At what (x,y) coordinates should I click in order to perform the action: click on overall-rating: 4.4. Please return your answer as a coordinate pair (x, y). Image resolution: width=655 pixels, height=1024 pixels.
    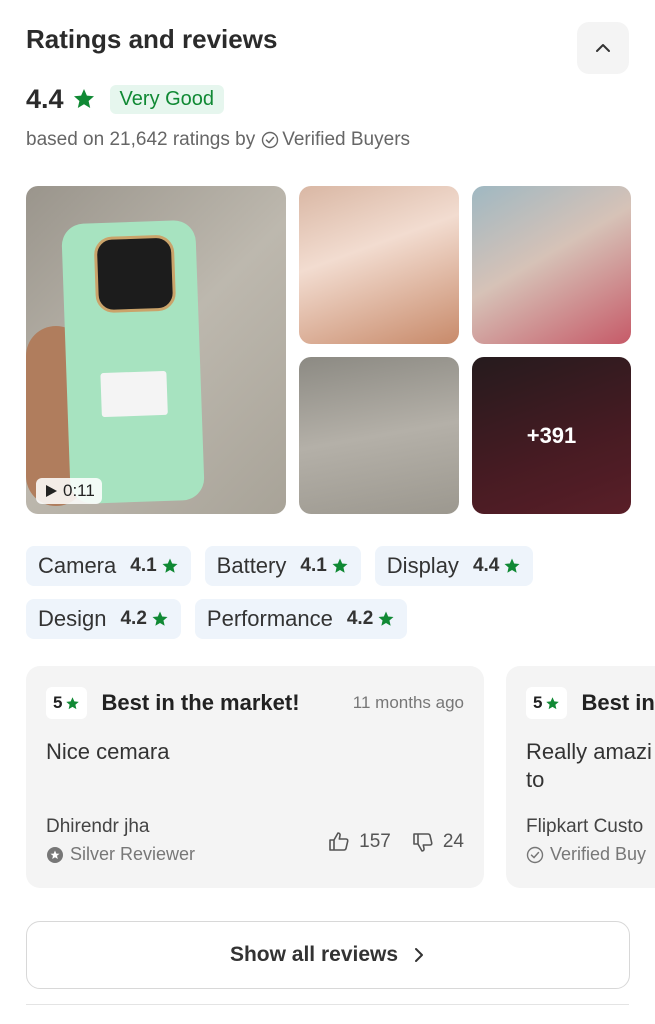
    Looking at the image, I should click on (45, 98).